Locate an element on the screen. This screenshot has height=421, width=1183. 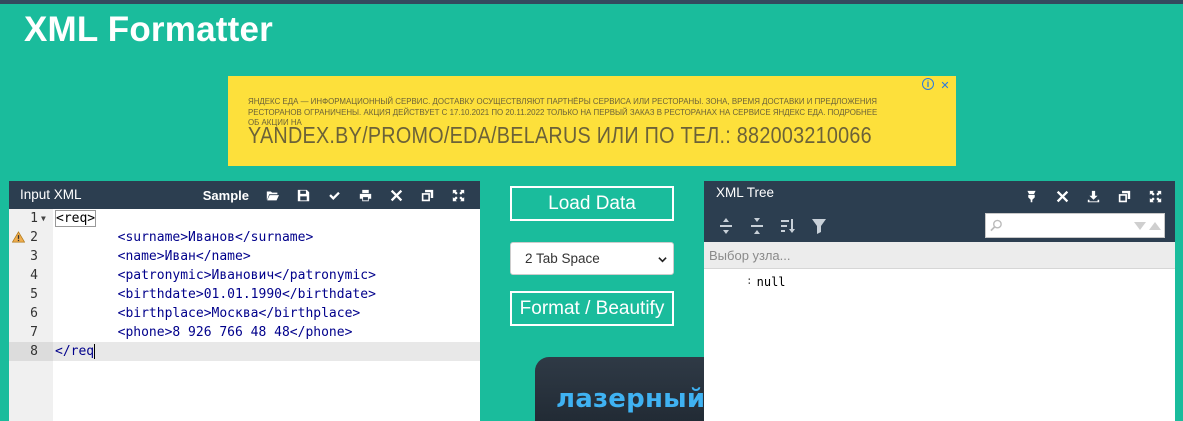
promo-banner: лазерный is located at coordinates (620, 389).